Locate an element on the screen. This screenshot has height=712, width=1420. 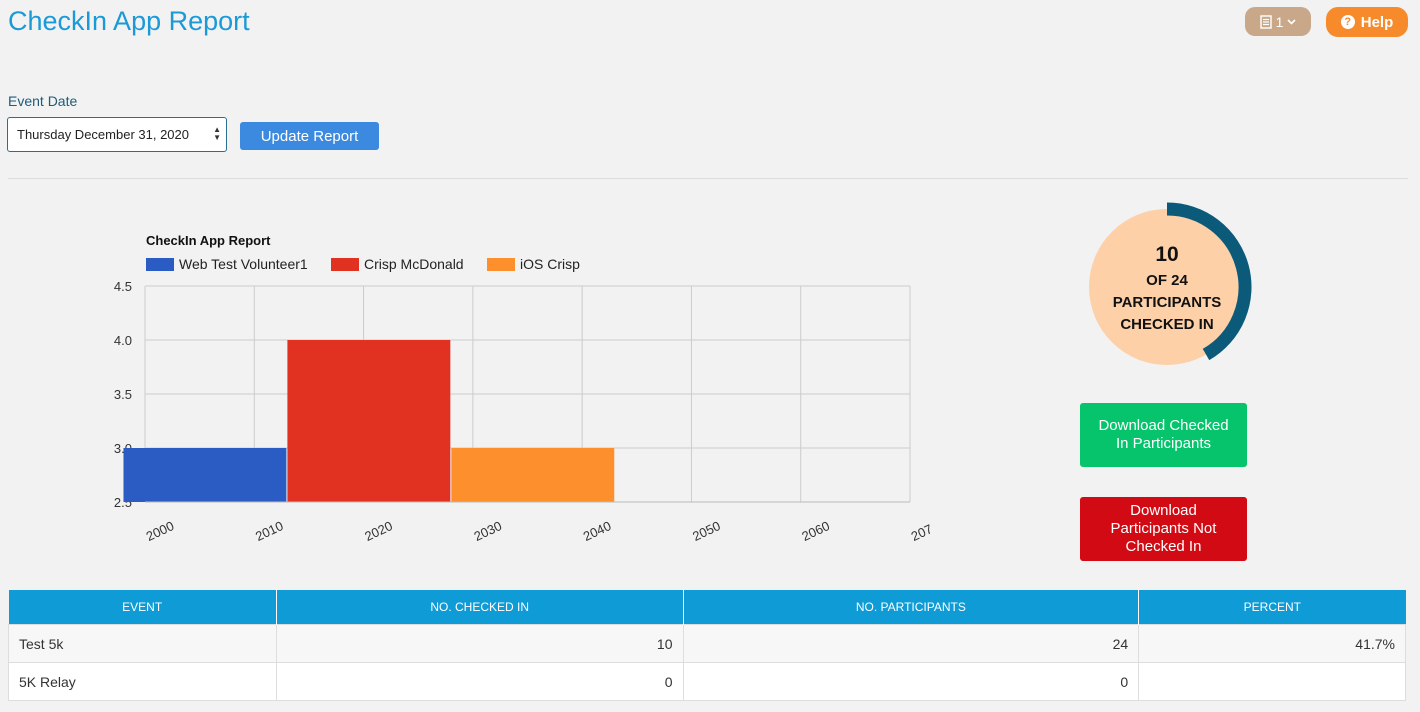
table-row: 5K Relay 0 0 is located at coordinates (707, 681).